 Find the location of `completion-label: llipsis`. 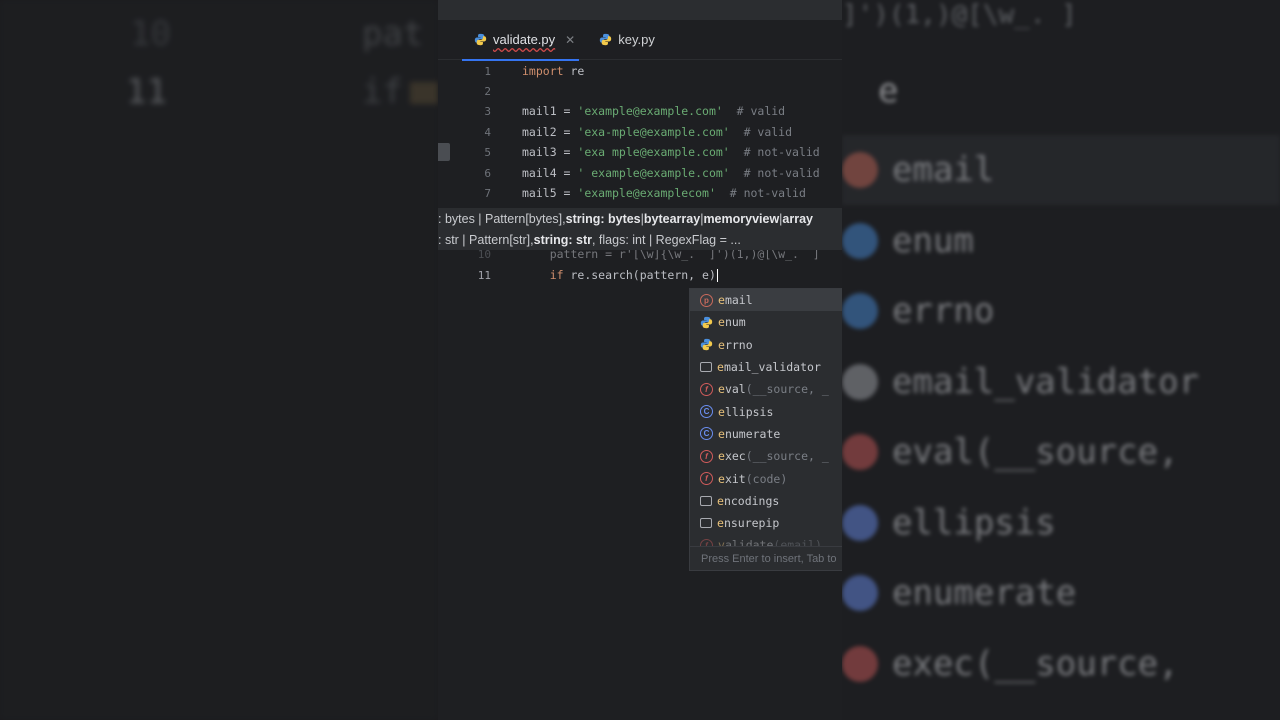

completion-label: llipsis is located at coordinates (749, 411).